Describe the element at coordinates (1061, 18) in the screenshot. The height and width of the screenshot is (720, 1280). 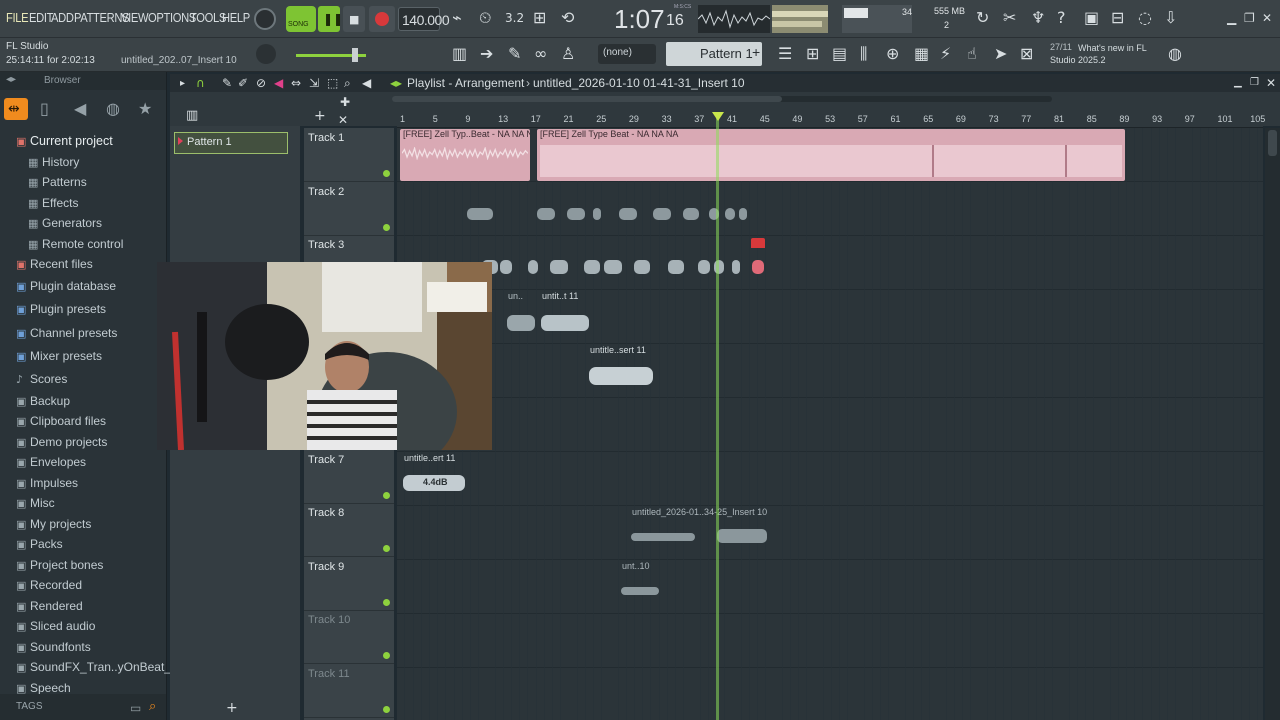
I see `help-icon: ?` at that location.